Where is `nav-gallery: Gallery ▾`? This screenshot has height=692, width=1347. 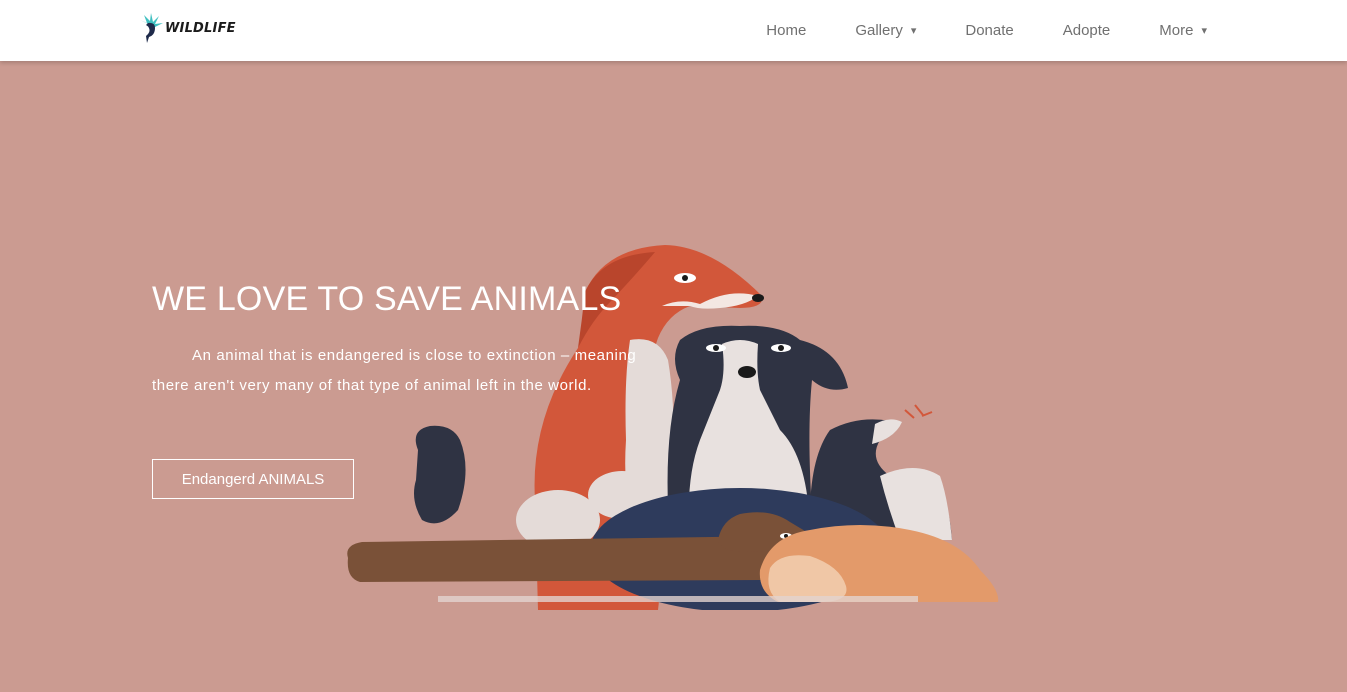
nav-gallery: Gallery ▾ is located at coordinates (885, 30).